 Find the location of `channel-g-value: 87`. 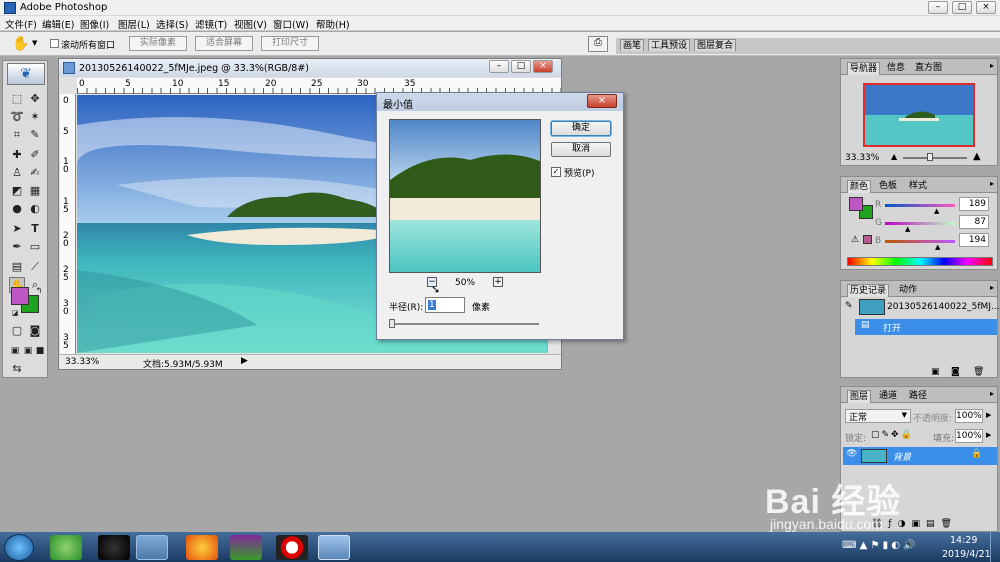

channel-g-value: 87 is located at coordinates (974, 222).